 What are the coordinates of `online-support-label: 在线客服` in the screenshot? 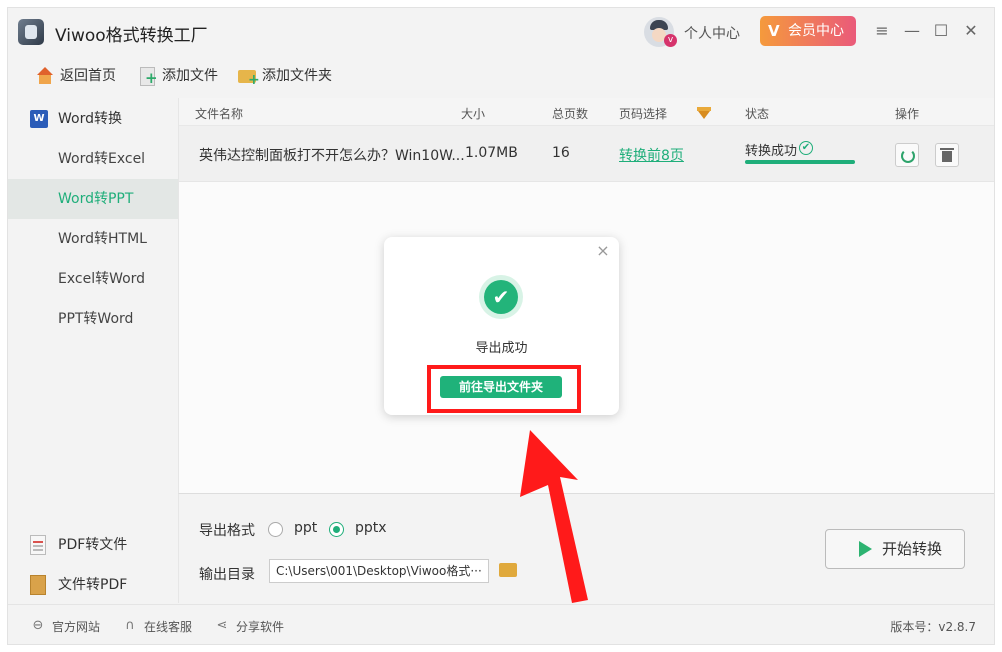 It's located at (168, 627).